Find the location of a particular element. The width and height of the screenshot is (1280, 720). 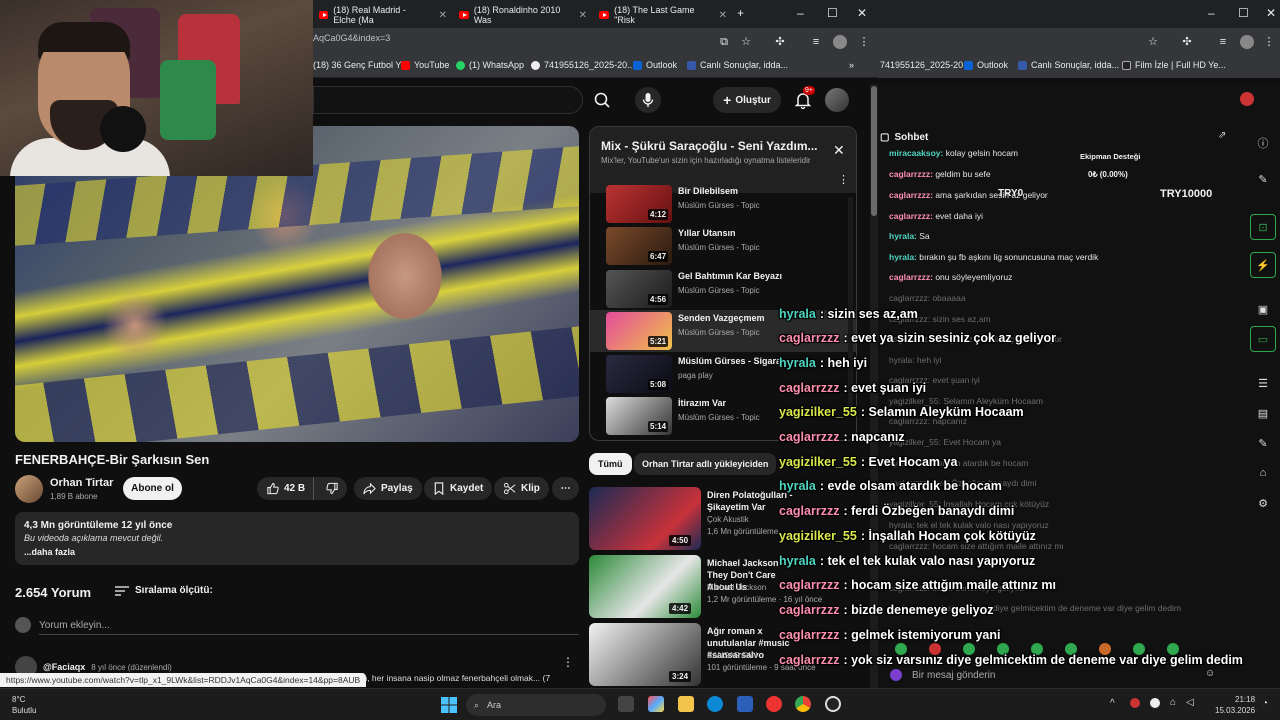

chip-from-uploader: Orhan Tirtar adlı yükleyiciden is located at coordinates (705, 464).